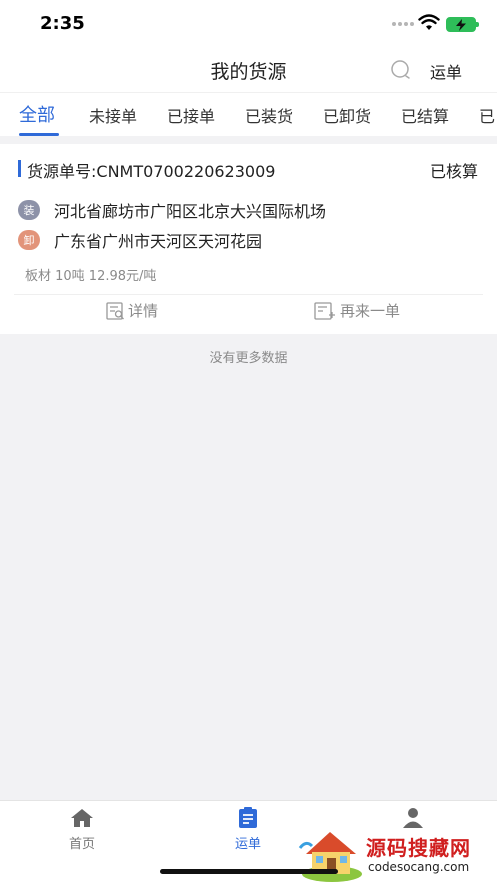 This screenshot has width=497, height=883. I want to click on reorder-label: 再来一单, so click(370, 311).